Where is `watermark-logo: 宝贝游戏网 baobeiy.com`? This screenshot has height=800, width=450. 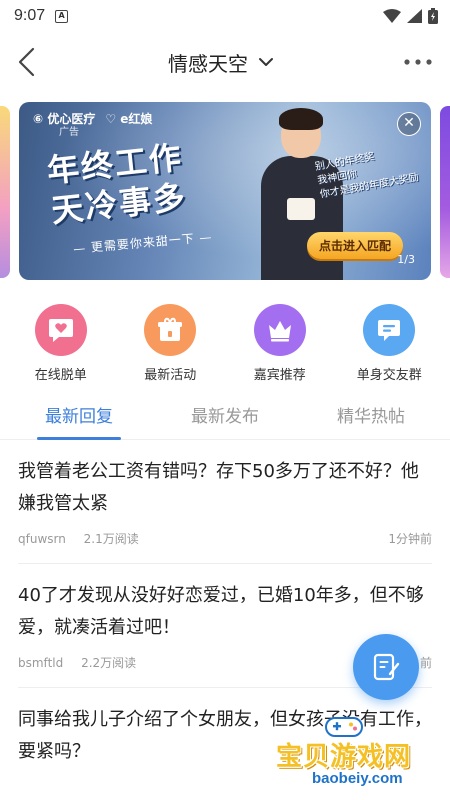 watermark-logo: 宝贝游戏网 baobeiy.com is located at coordinates (361, 756).